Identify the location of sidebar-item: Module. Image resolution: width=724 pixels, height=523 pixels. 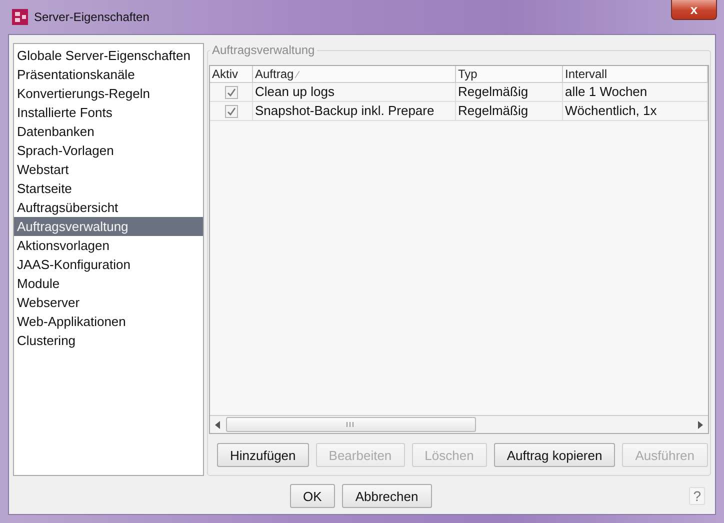
(108, 283).